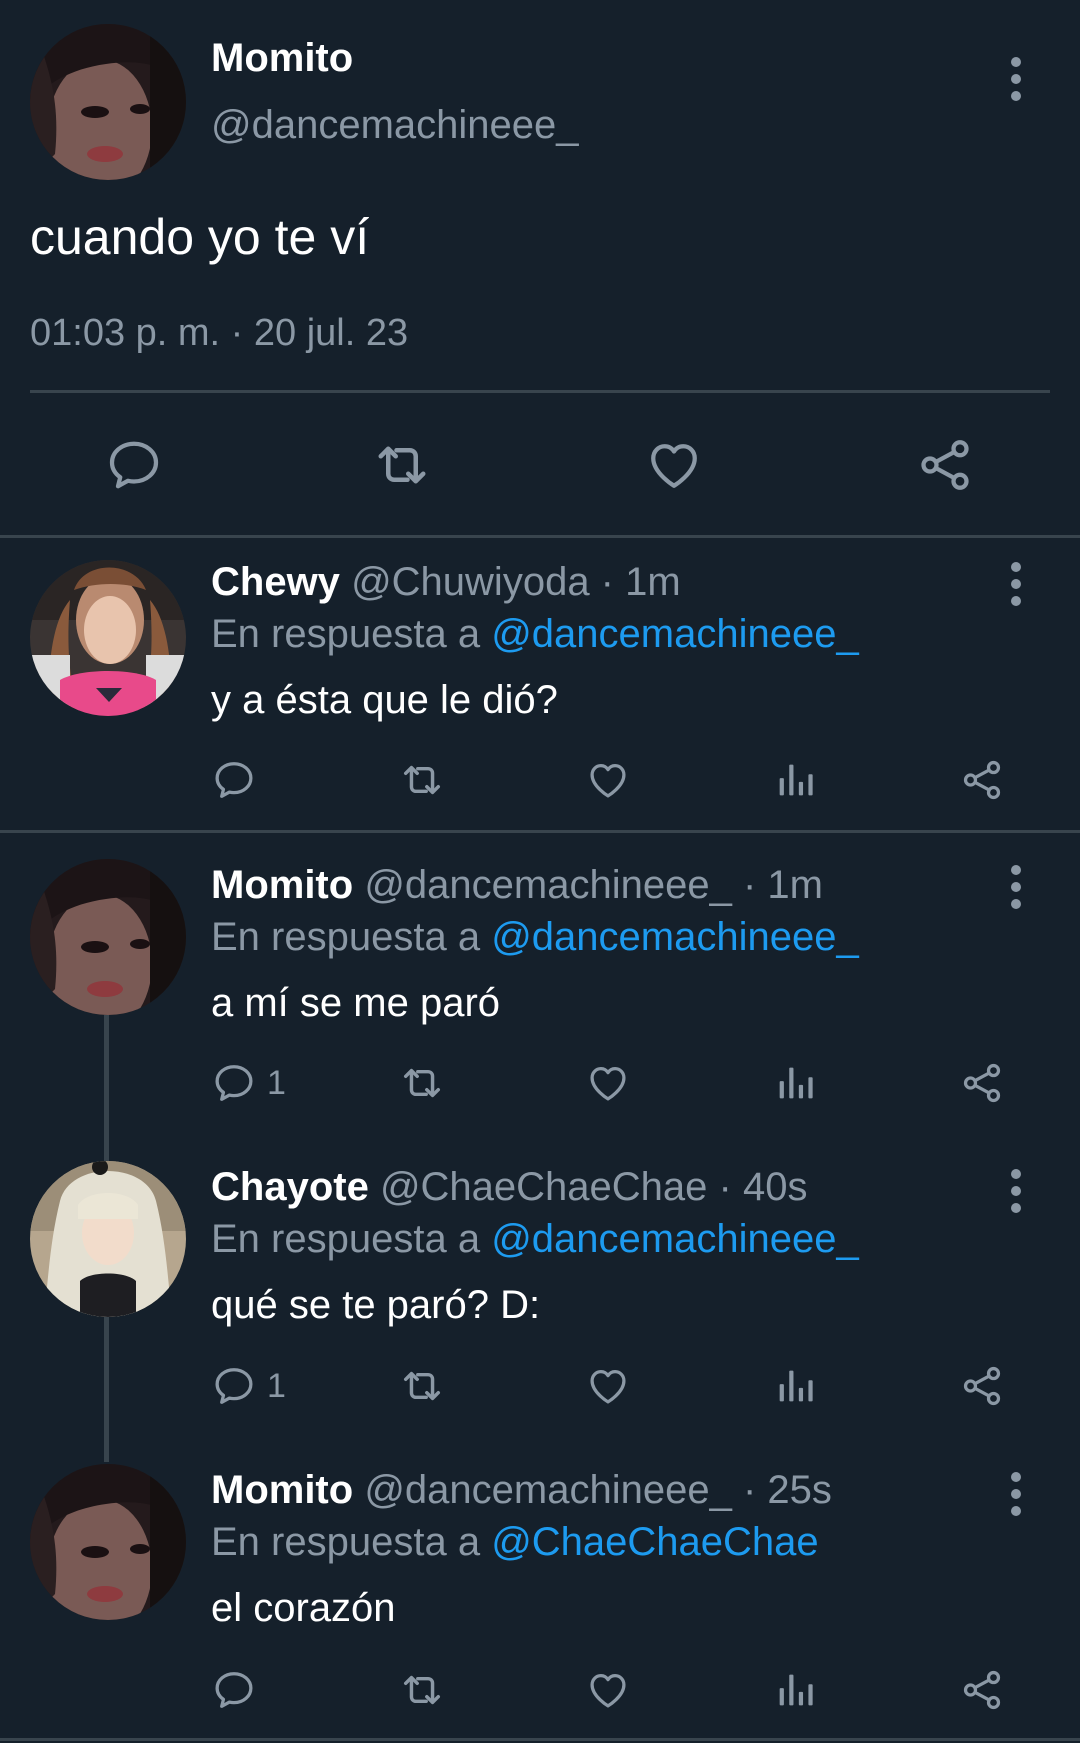 This screenshot has height=1743, width=1080. What do you see at coordinates (303, 1608) in the screenshot?
I see `reply-text: el corazón` at bounding box center [303, 1608].